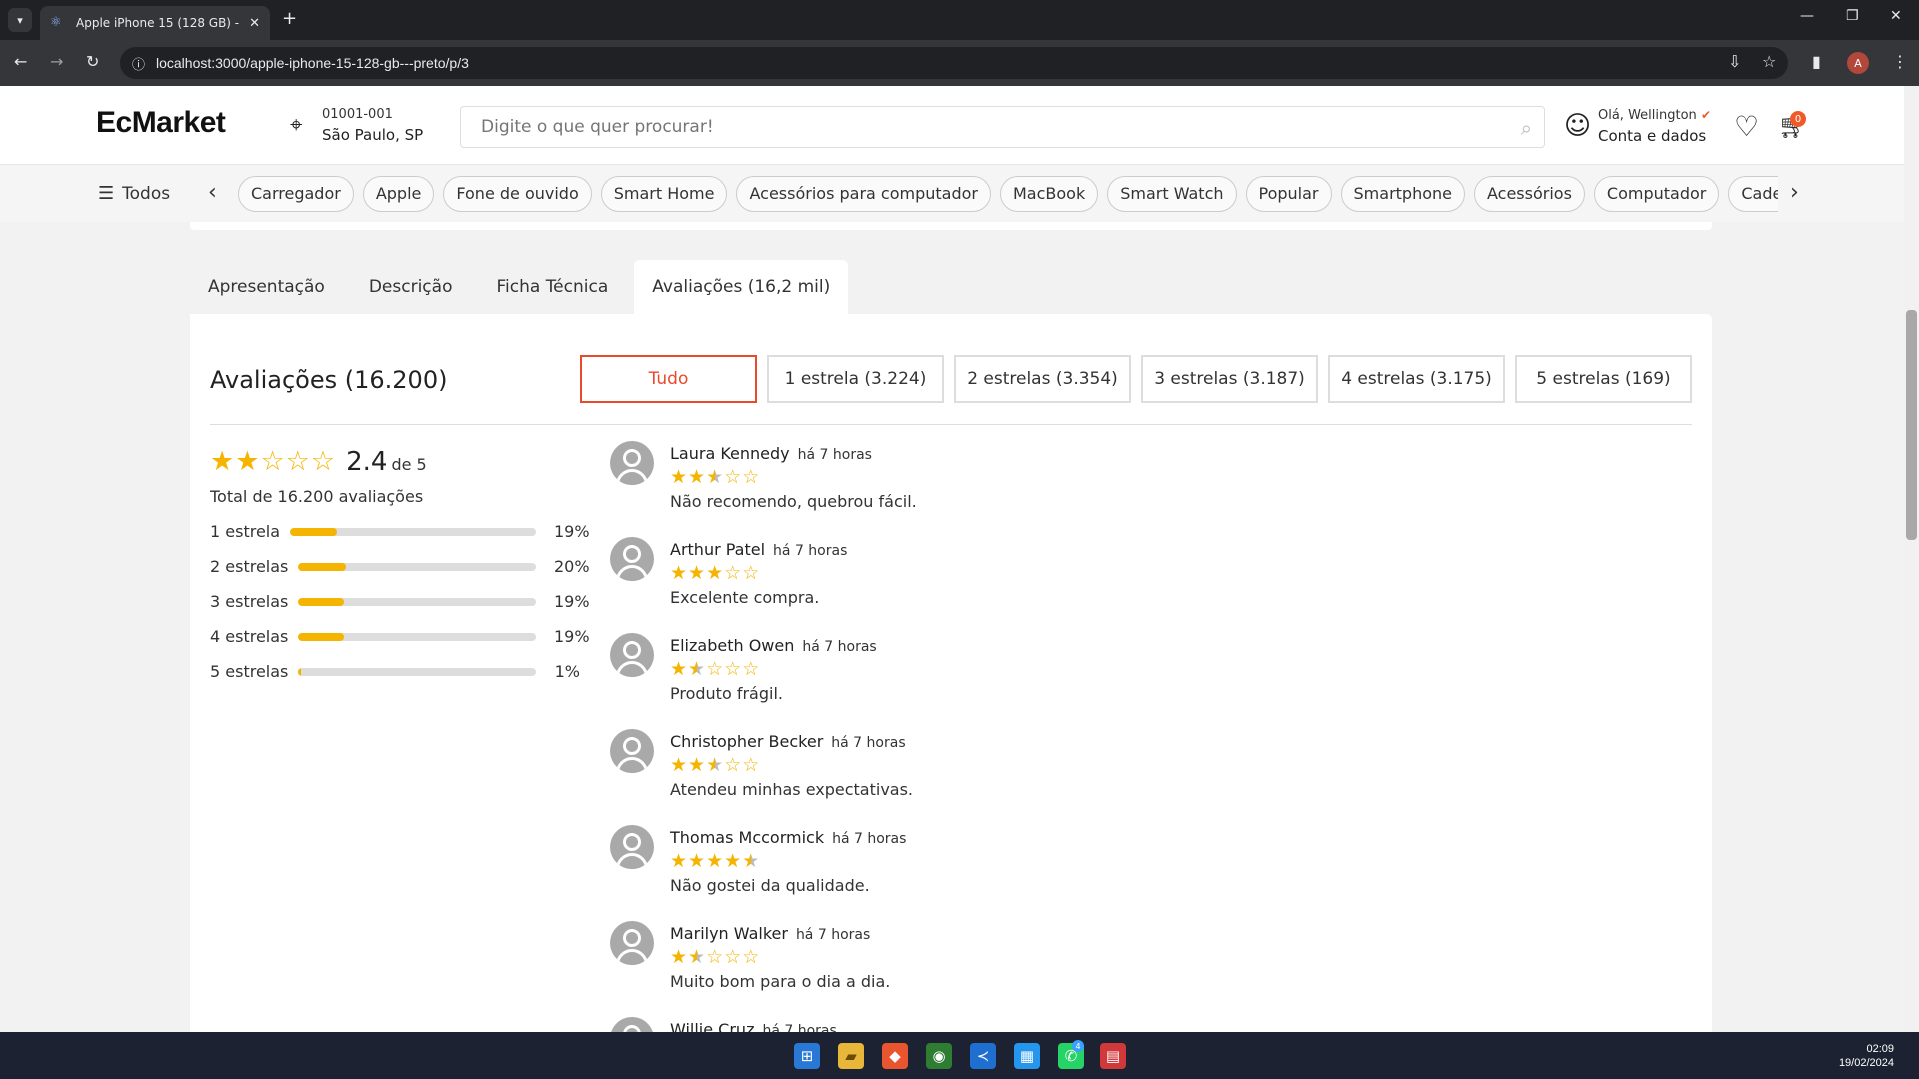 This screenshot has height=1079, width=1919. What do you see at coordinates (1113, 1056) in the screenshot?
I see `app-icon: ▤` at bounding box center [1113, 1056].